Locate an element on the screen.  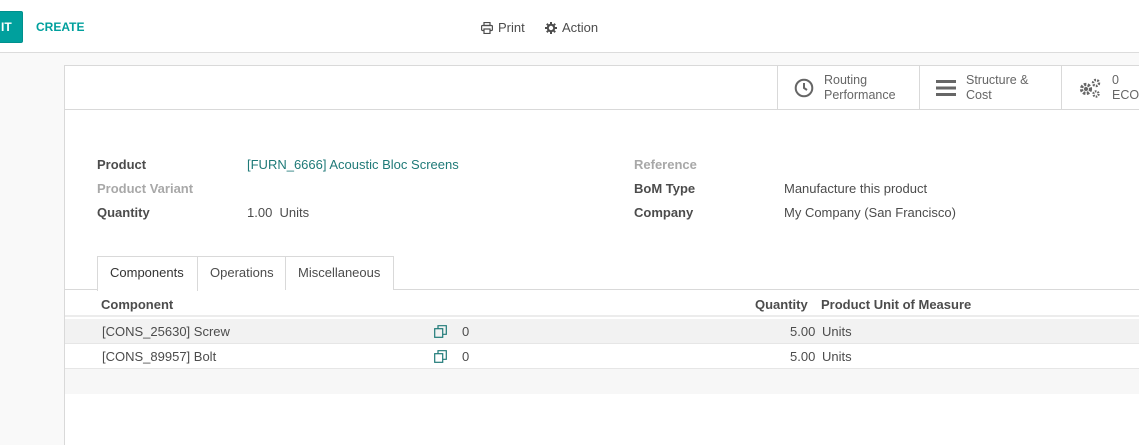
cogs-icon is located at coordinates (1090, 88).